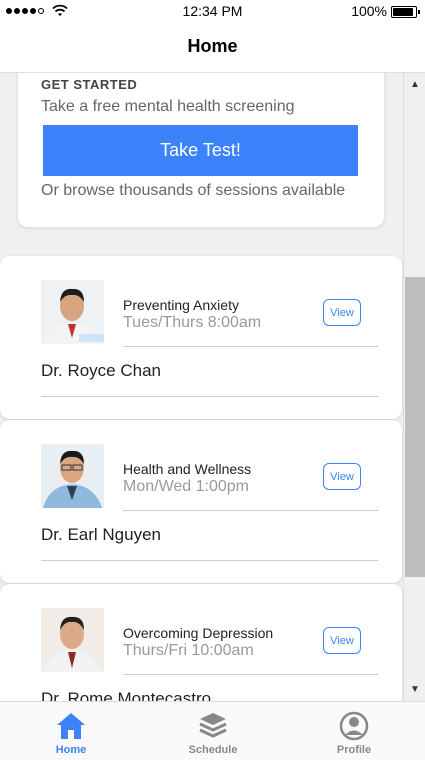  I want to click on user-icon, so click(354, 726).